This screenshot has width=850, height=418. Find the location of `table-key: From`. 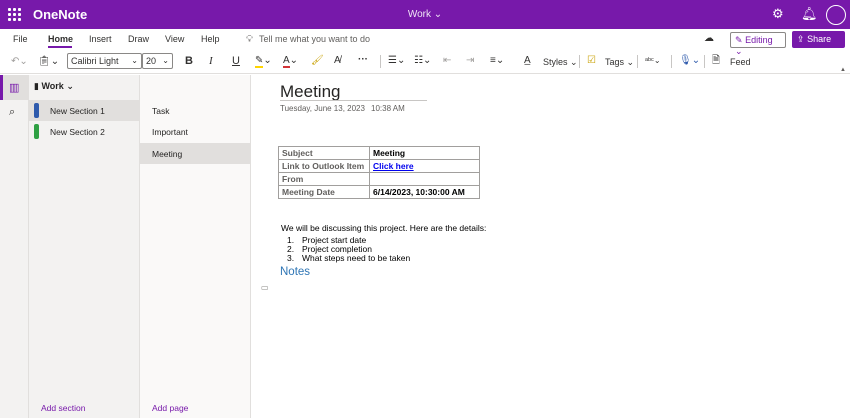

table-key: From is located at coordinates (324, 179).